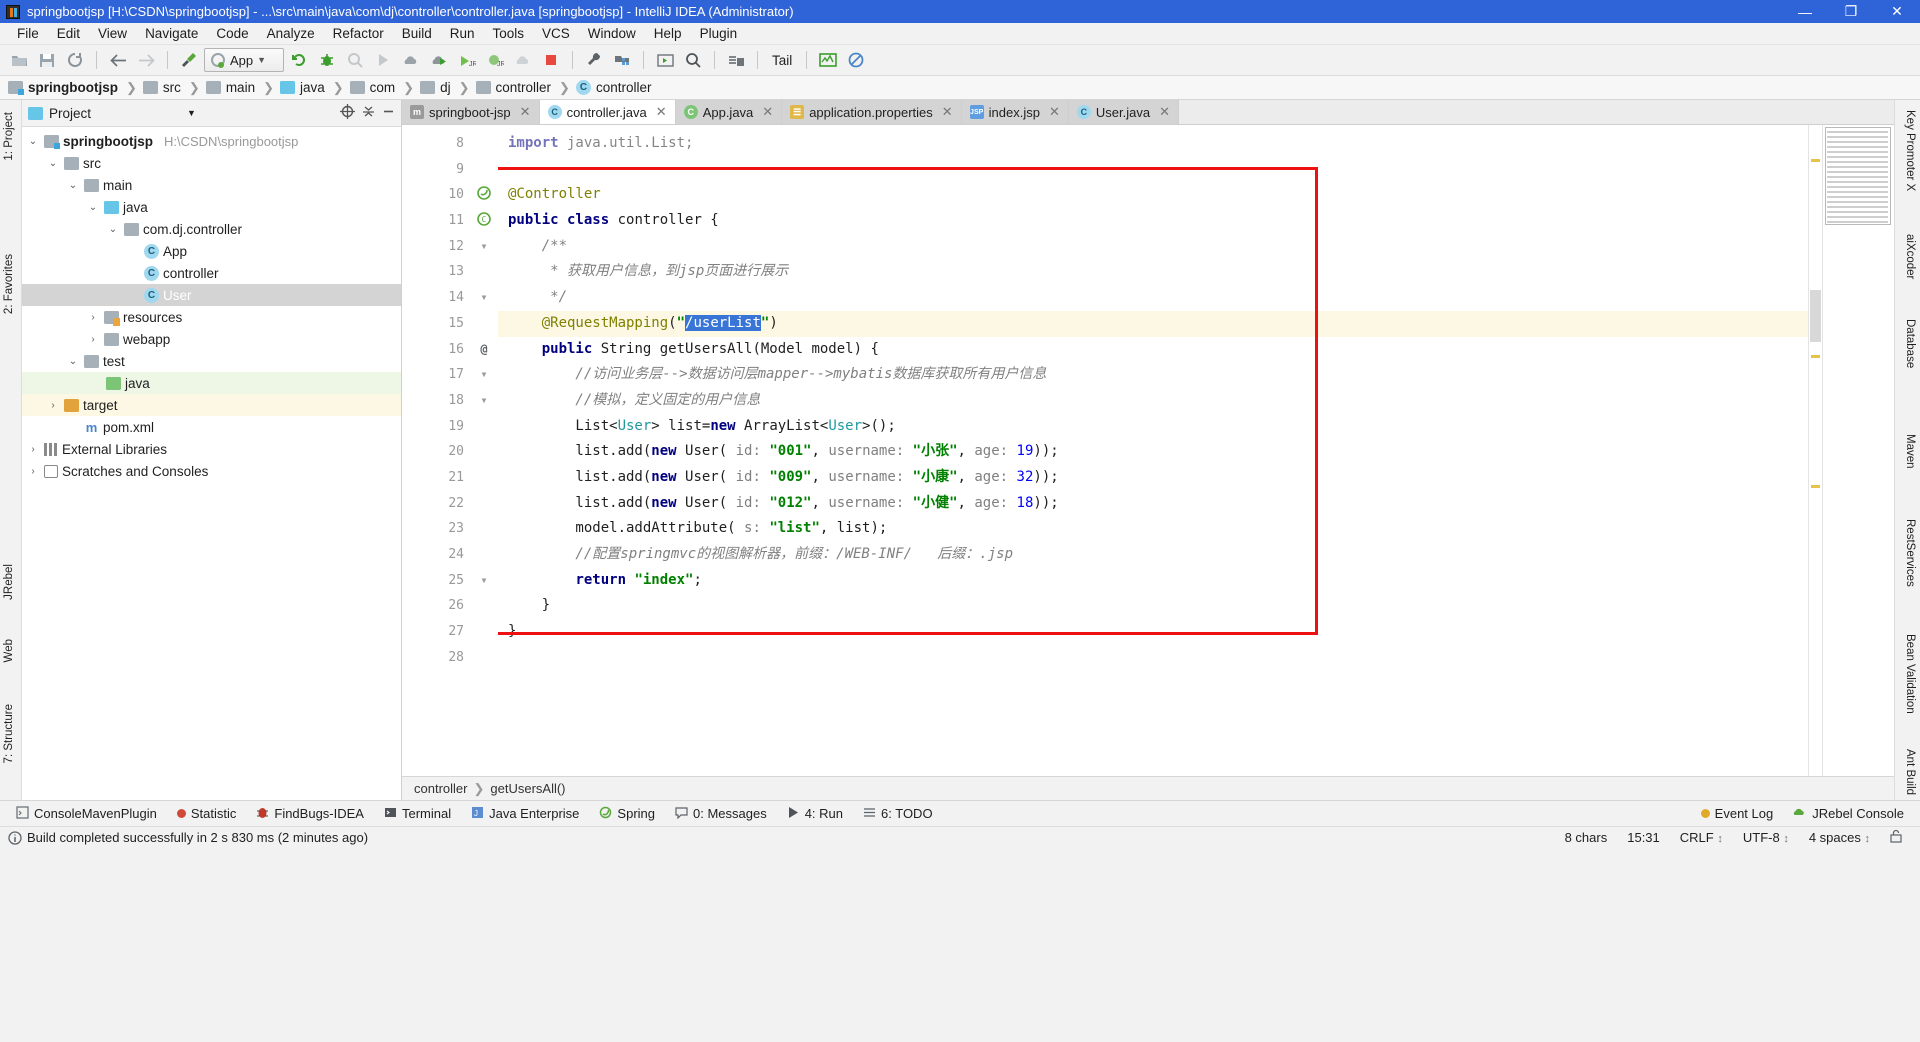 The width and height of the screenshot is (1920, 1042). Describe the element at coordinates (484, 195) in the screenshot. I see `spring-bean-icon` at that location.